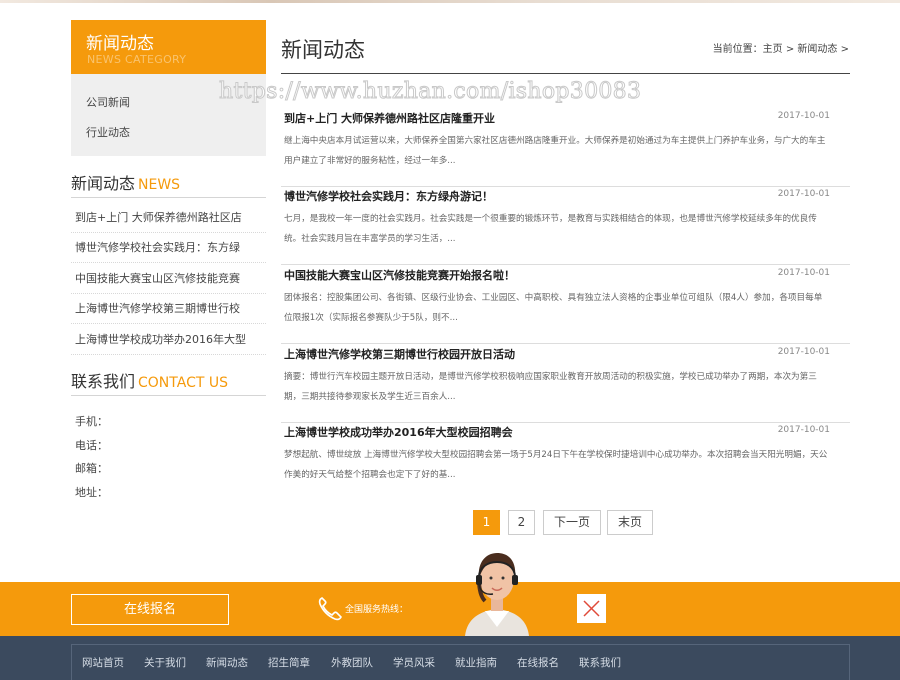  Describe the element at coordinates (737, 49) in the screenshot. I see `breadcrumb-prefix: 当前位置：` at that location.